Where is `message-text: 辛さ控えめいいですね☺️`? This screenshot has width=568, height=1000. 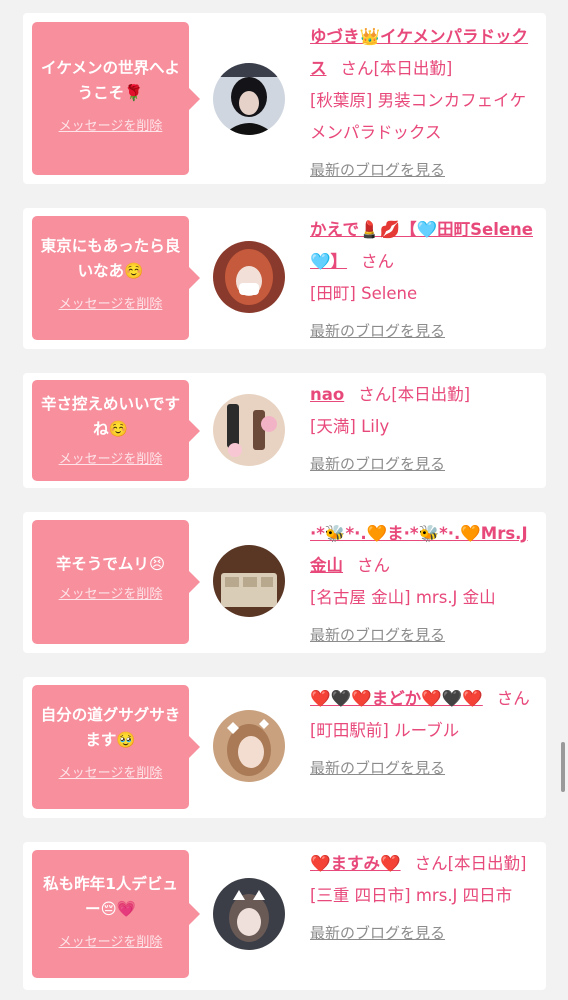 message-text: 辛さ控えめいいですね☺️ is located at coordinates (110, 416).